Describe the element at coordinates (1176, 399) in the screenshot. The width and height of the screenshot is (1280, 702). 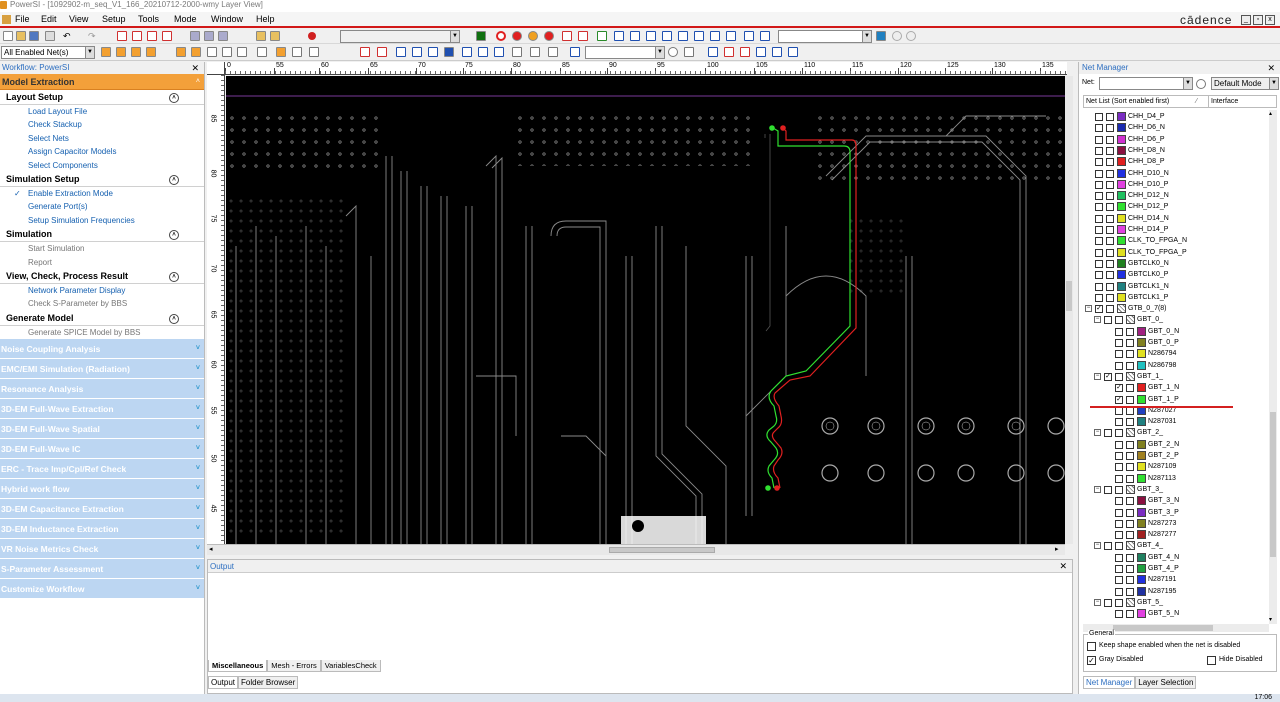
I see `net-row: ✓ GBT_1_P` at that location.